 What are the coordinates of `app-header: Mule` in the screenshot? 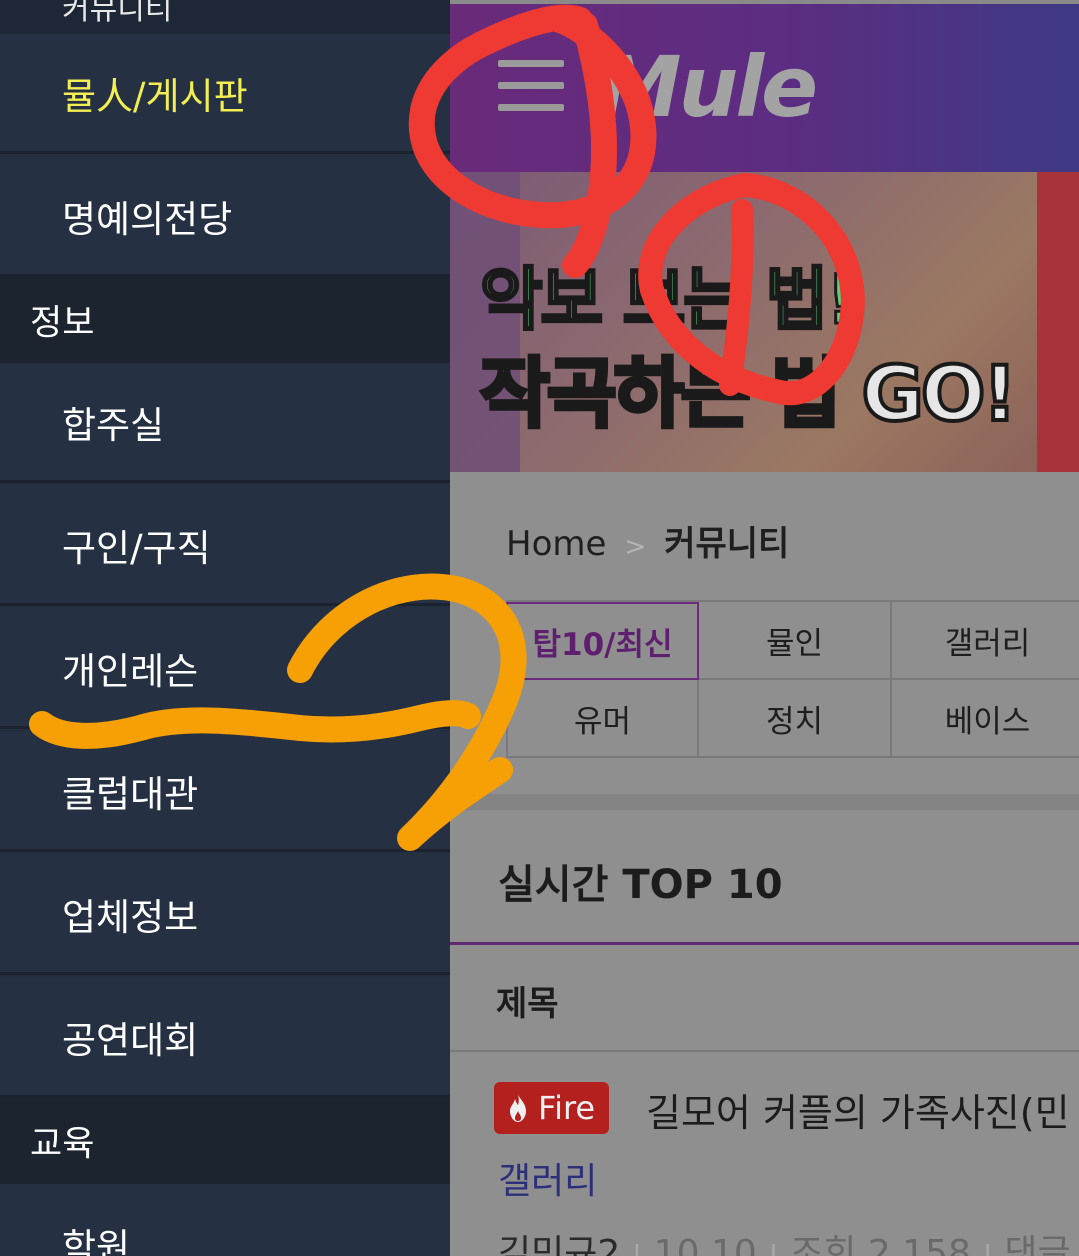 It's located at (764, 88).